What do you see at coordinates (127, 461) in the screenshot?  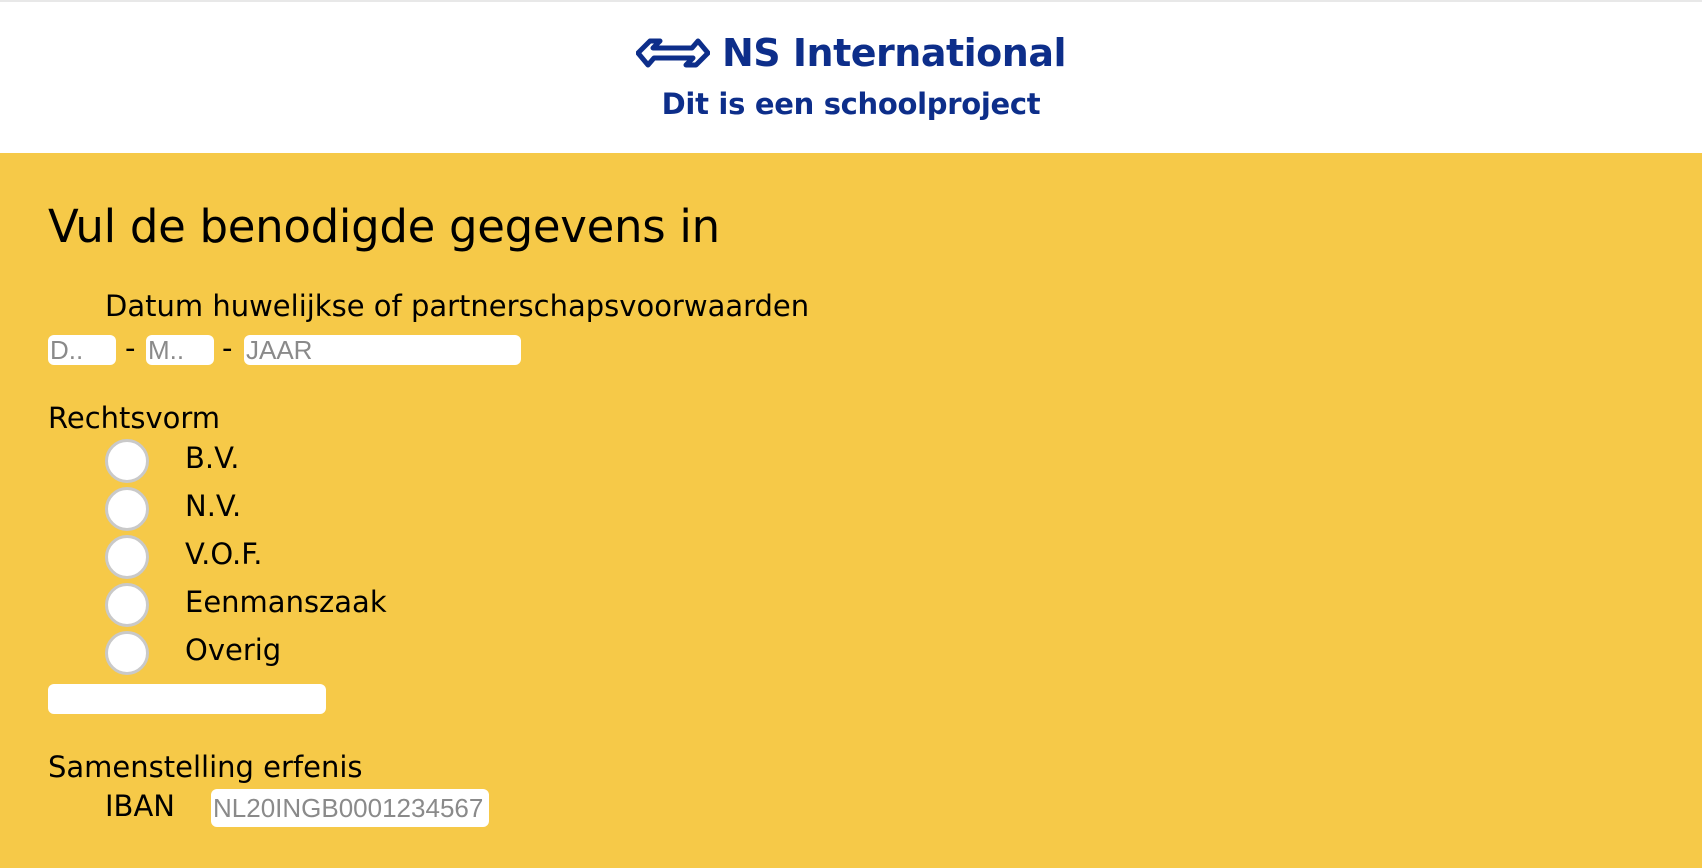 I see `radio-bv` at bounding box center [127, 461].